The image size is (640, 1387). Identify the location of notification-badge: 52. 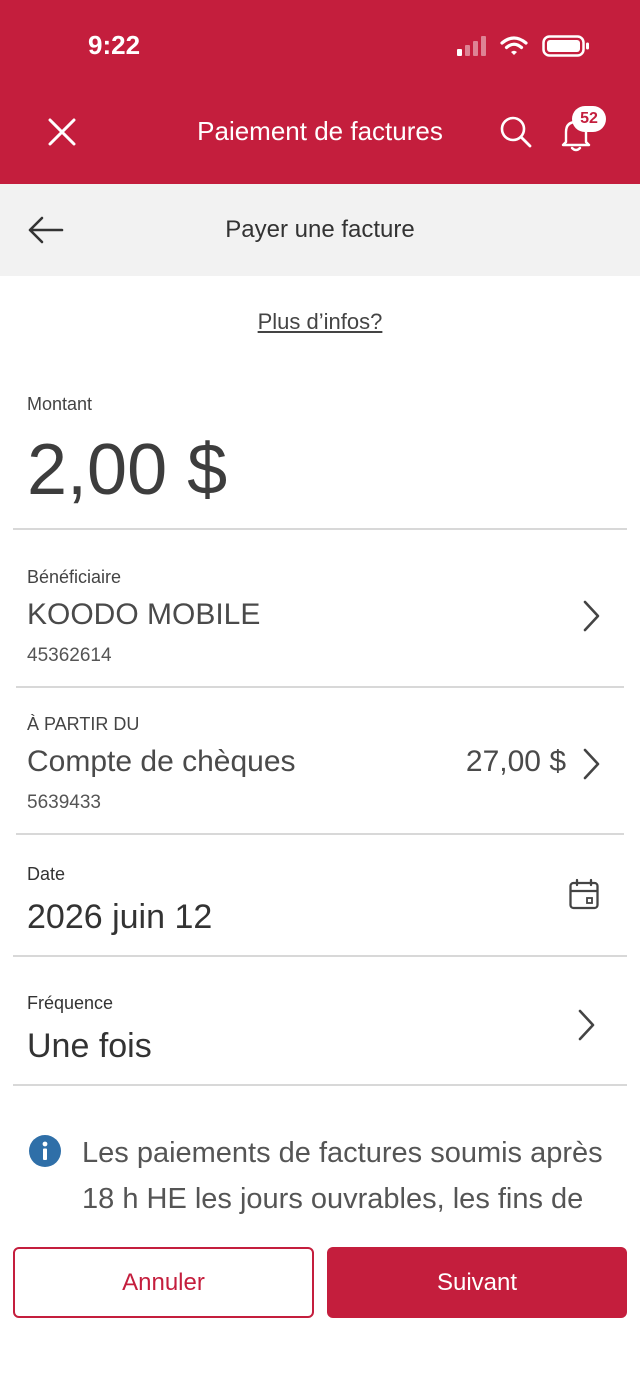
(589, 119).